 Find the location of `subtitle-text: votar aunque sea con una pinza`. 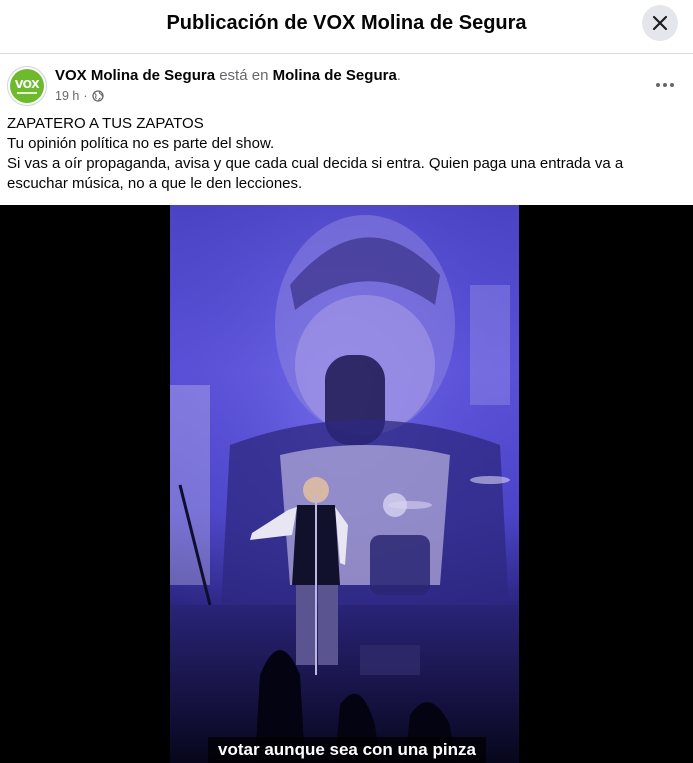

subtitle-text: votar aunque sea con una pinza is located at coordinates (347, 749).